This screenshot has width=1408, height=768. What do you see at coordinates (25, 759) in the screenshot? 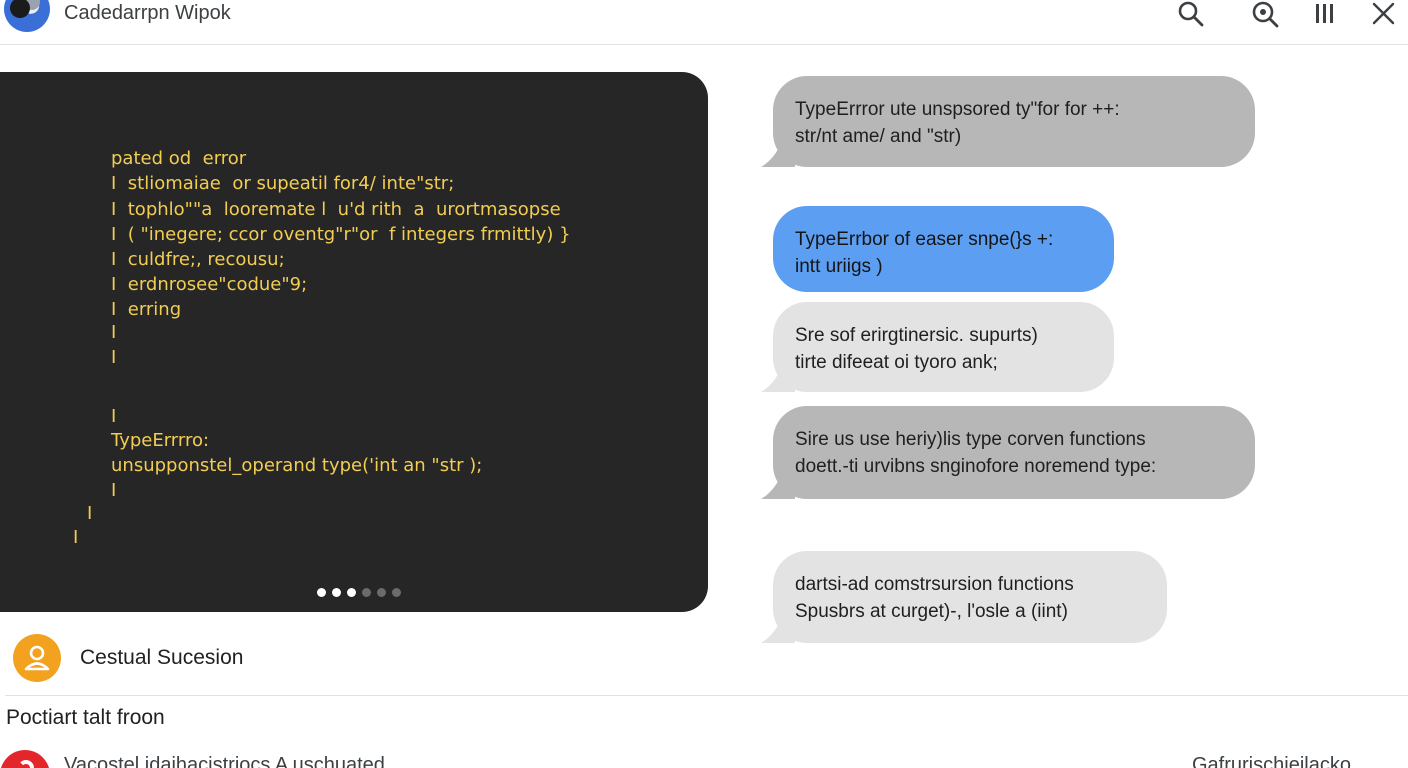
I see `refresh-icon` at bounding box center [25, 759].